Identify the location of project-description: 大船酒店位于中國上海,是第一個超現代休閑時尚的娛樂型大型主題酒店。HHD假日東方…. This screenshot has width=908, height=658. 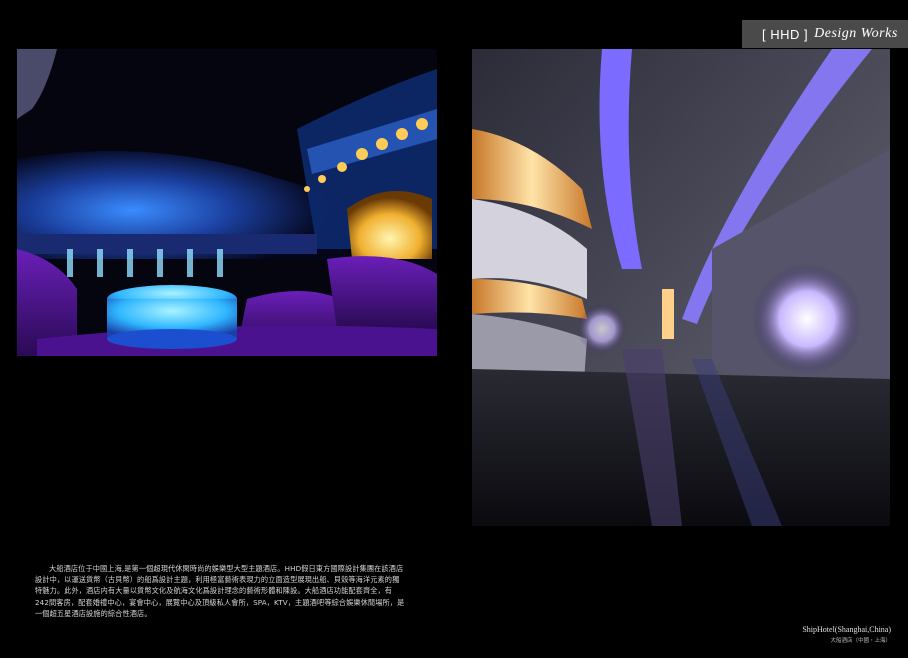
(220, 591).